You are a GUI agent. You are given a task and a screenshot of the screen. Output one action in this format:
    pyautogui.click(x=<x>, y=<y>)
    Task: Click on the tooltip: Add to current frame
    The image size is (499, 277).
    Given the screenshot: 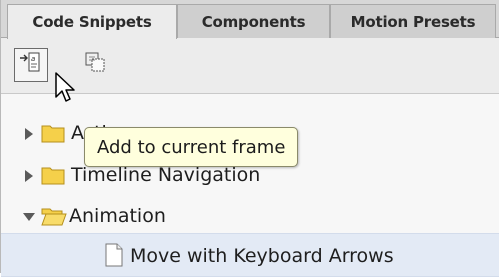 What is the action you would take?
    pyautogui.click(x=191, y=147)
    